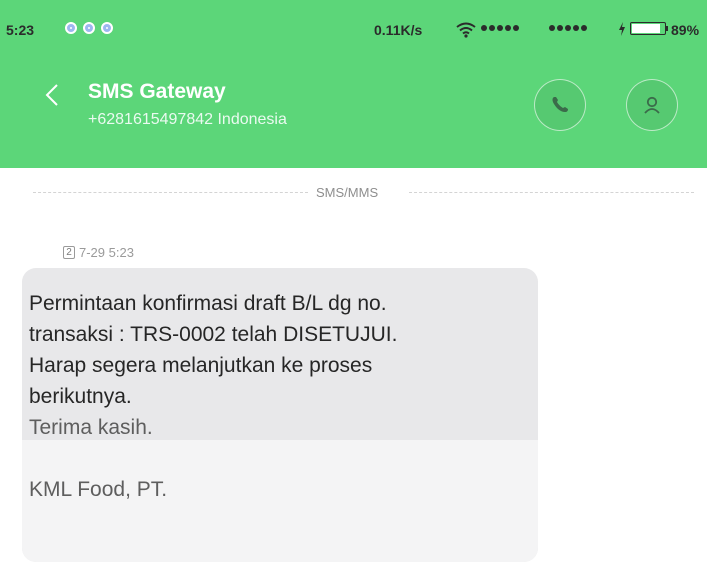 This screenshot has height=562, width=707. What do you see at coordinates (622, 29) in the screenshot?
I see `charging-icon` at bounding box center [622, 29].